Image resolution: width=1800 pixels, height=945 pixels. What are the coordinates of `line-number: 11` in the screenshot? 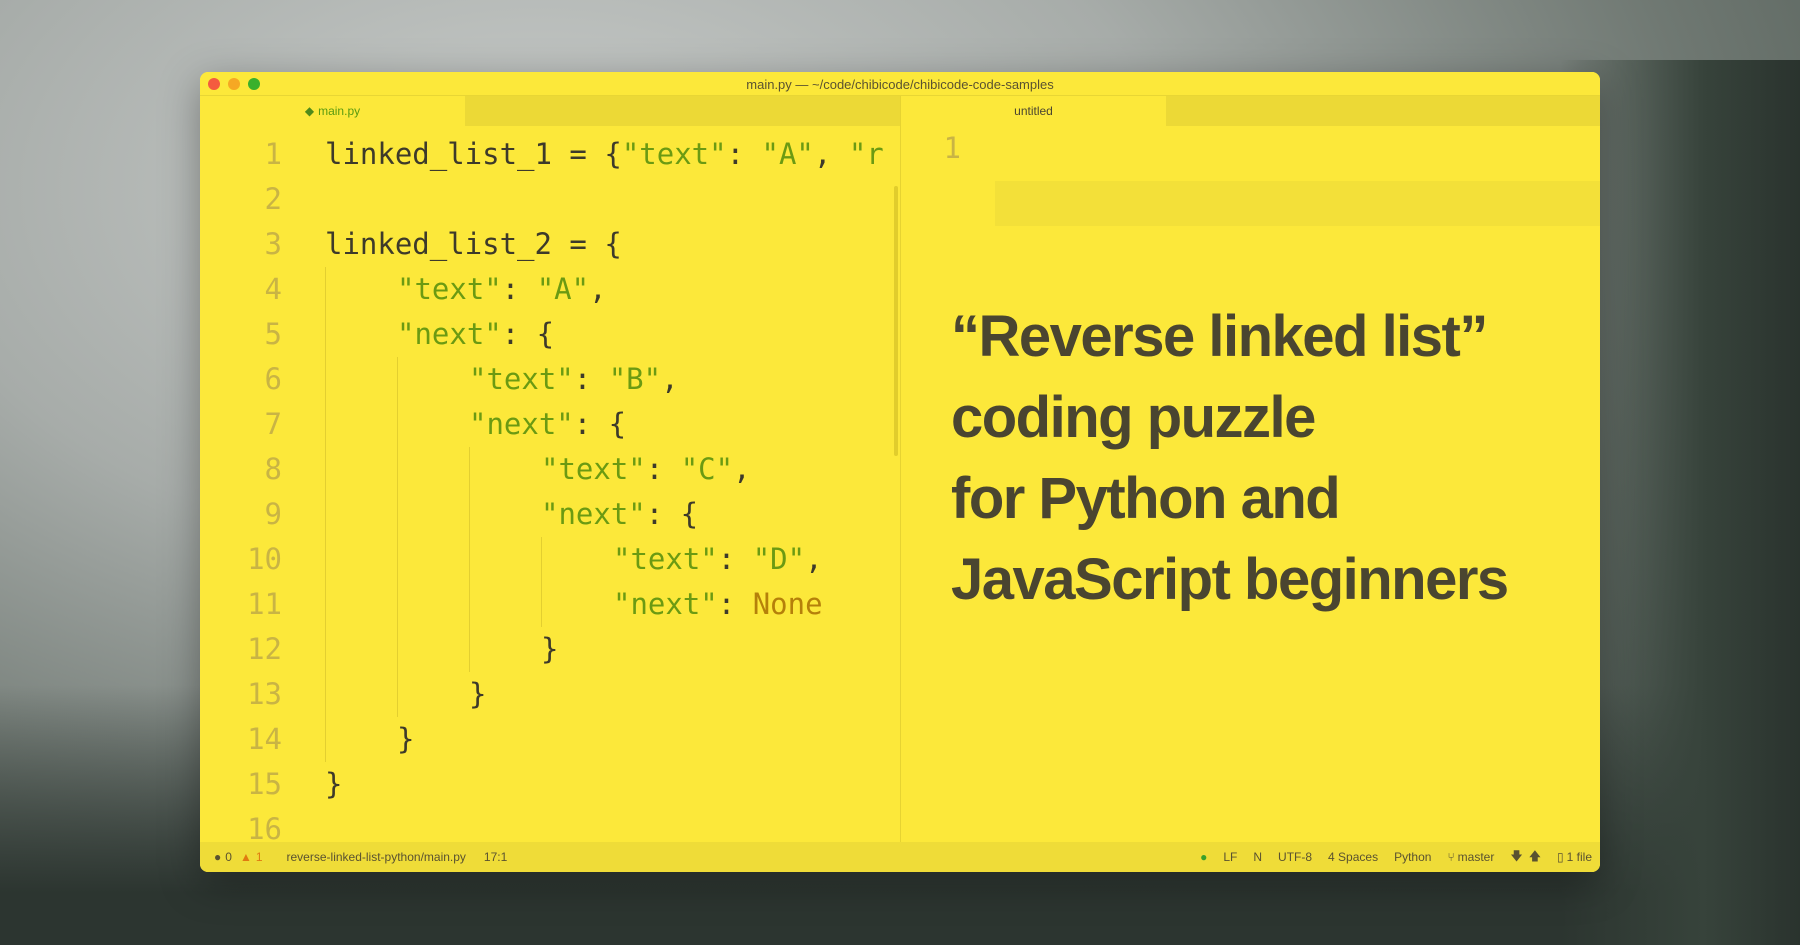 It's located at (264, 604).